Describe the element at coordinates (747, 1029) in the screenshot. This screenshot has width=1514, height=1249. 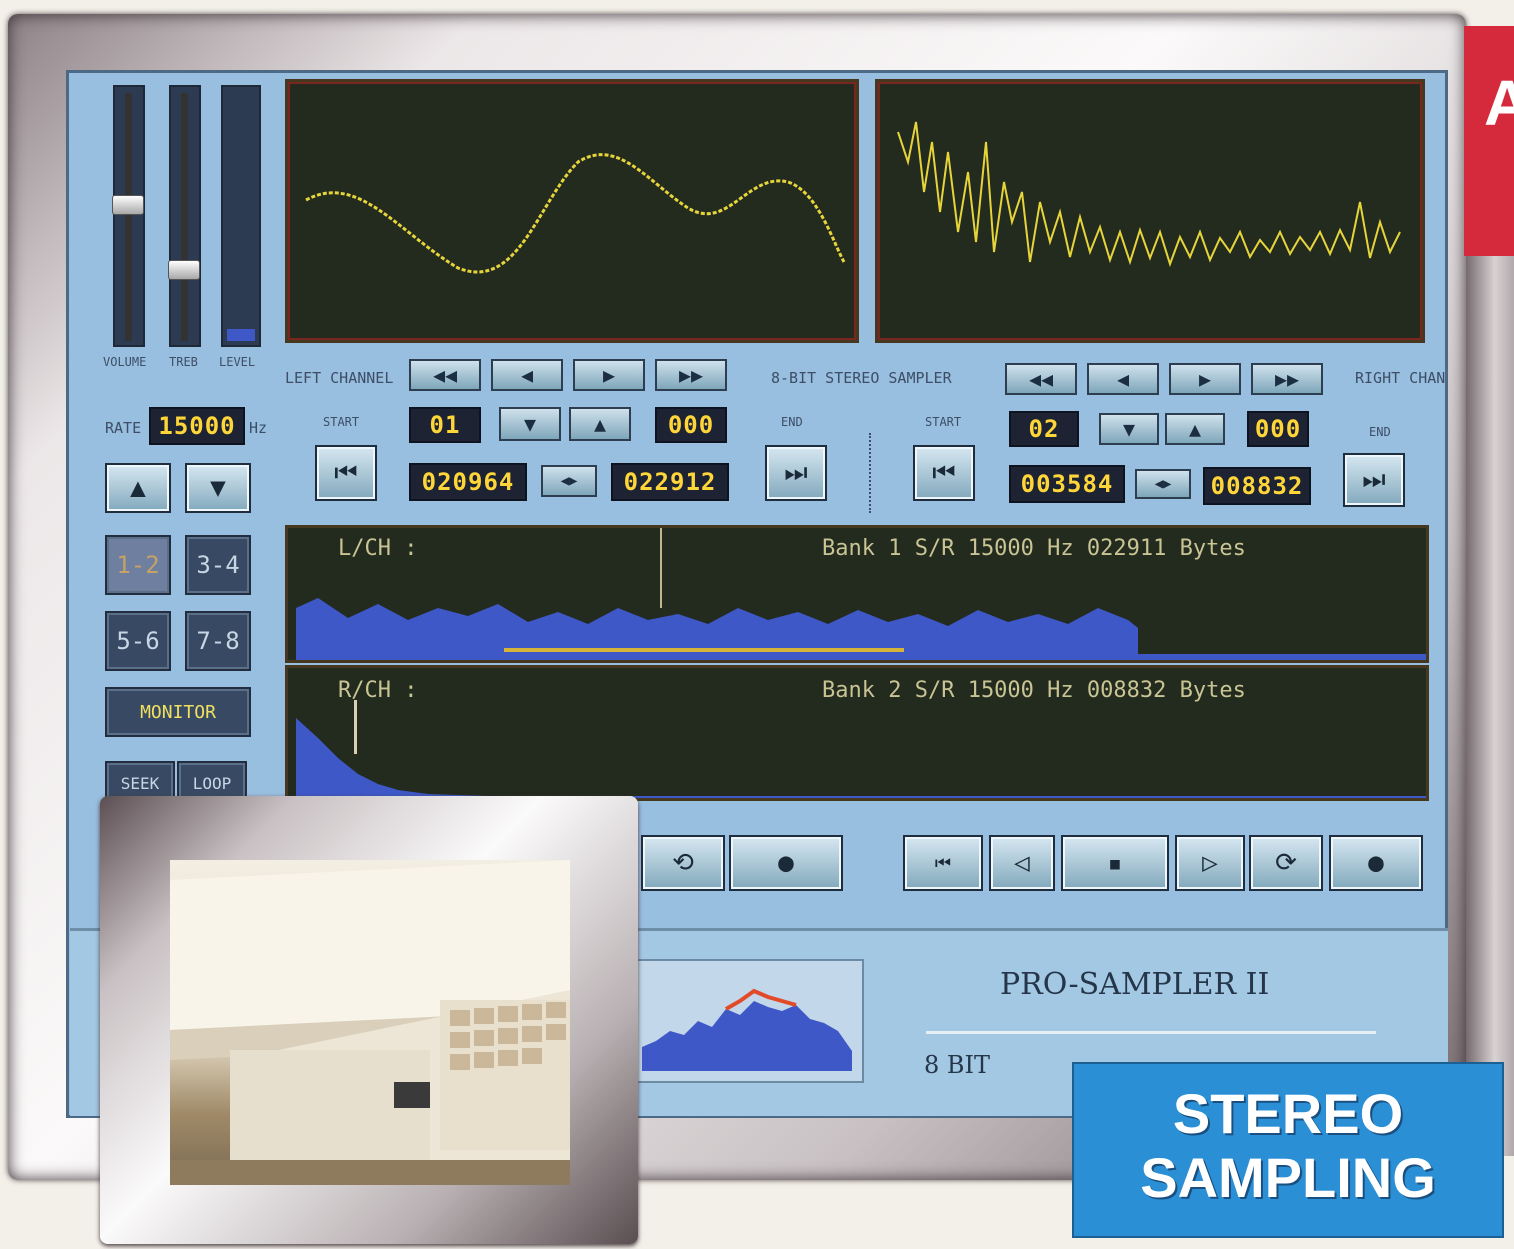
I see `spectrum-graph` at that location.